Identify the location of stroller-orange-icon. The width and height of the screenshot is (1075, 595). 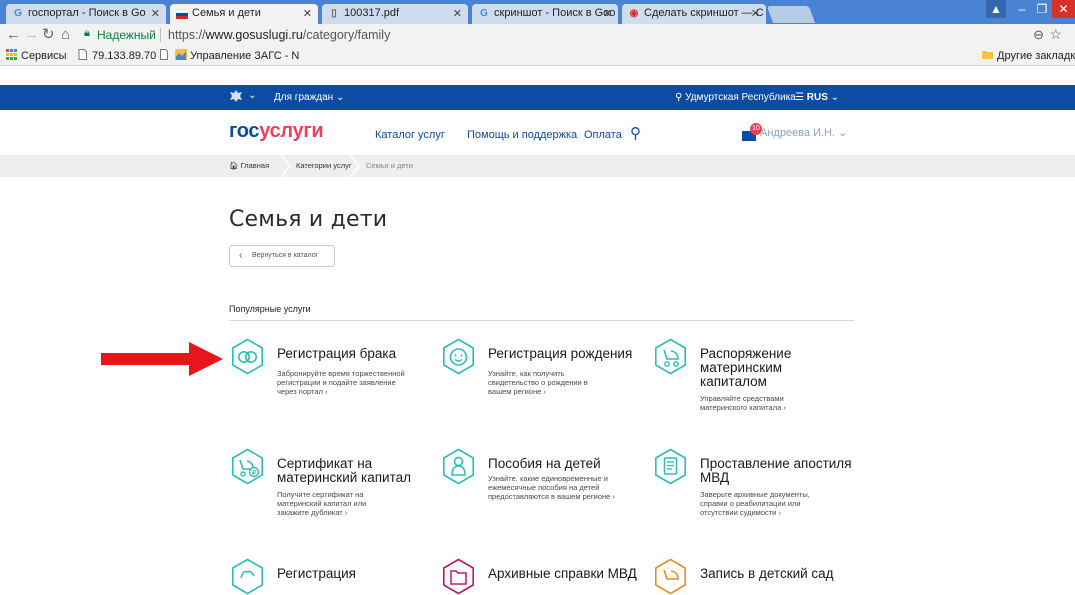
(670, 576).